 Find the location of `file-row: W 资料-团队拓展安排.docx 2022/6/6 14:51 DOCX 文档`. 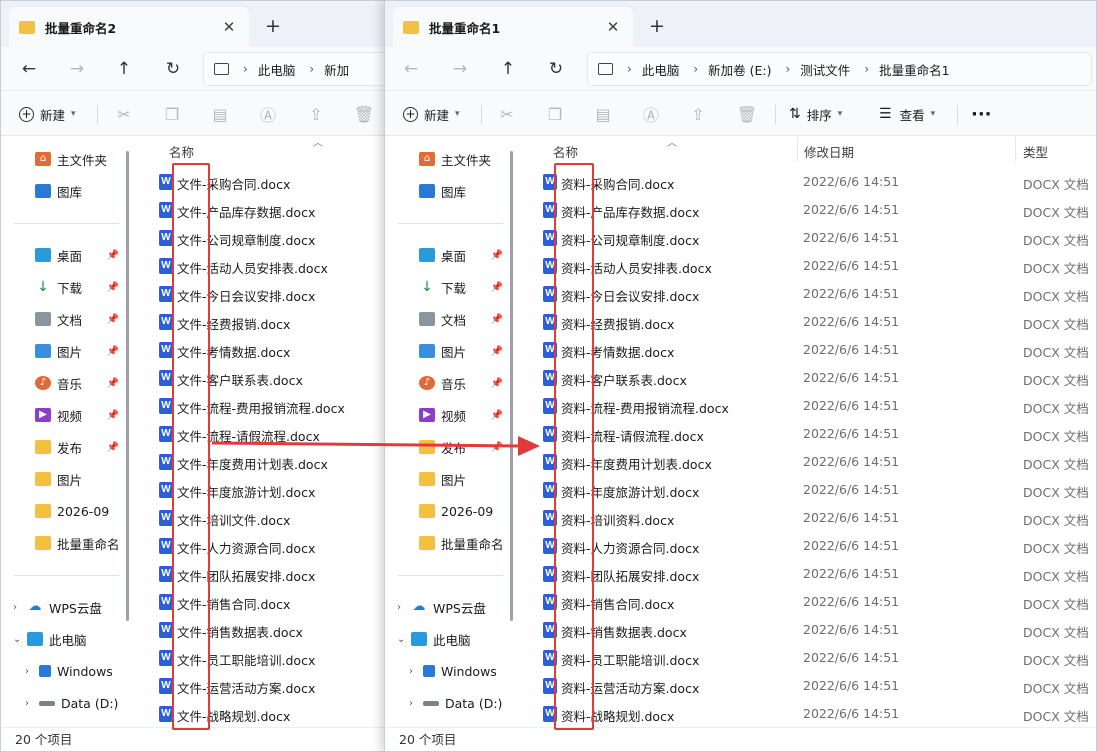

file-row: W 资料-团队拓展安排.docx 2022/6/6 14:51 DOCX 文档 is located at coordinates (806, 574).